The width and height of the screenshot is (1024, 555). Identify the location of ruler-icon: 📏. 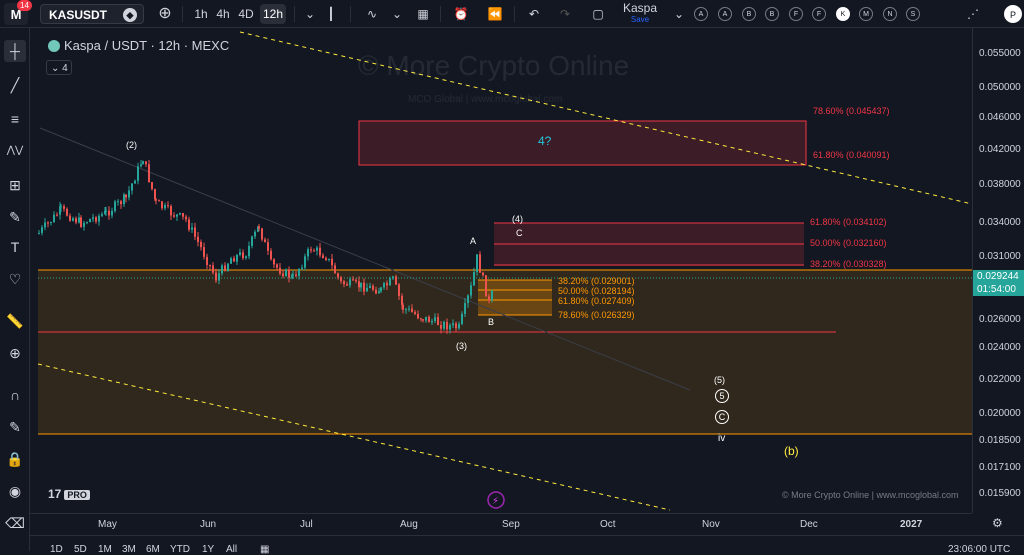
(15, 321).